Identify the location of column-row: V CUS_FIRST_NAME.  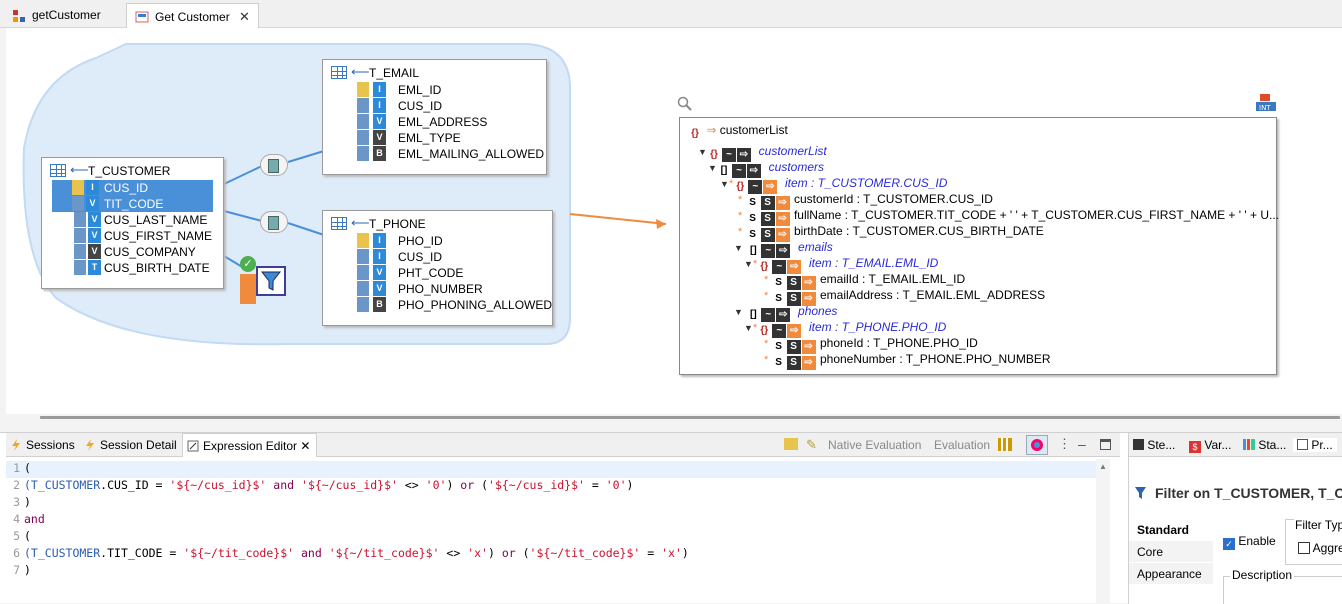
(132, 236).